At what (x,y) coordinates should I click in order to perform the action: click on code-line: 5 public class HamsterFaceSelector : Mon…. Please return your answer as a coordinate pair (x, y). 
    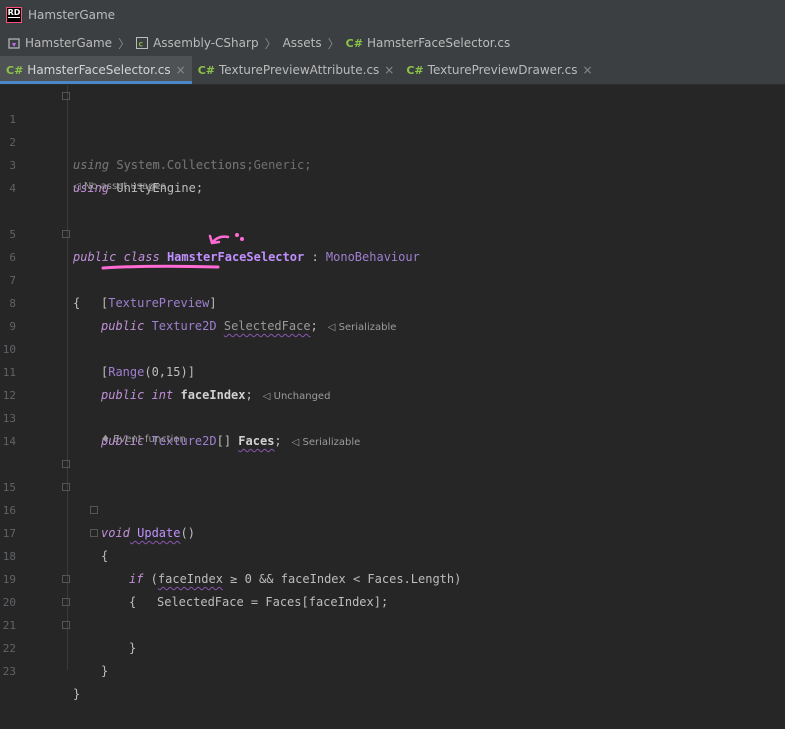
    Looking at the image, I should click on (392, 232).